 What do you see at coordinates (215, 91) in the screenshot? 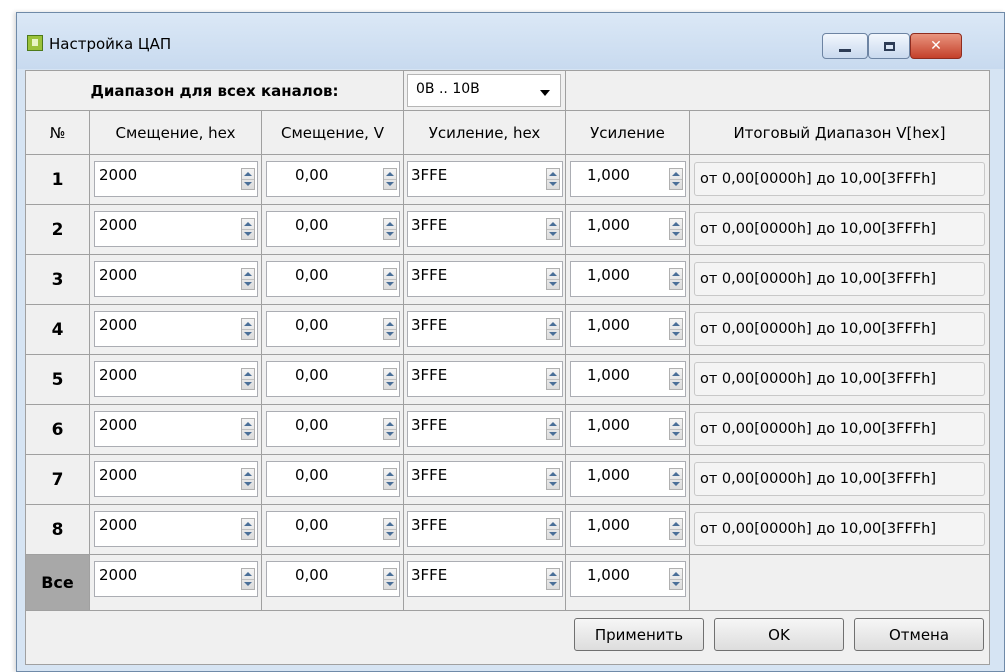
I see `range-label: Диапазон для всех каналов:` at bounding box center [215, 91].